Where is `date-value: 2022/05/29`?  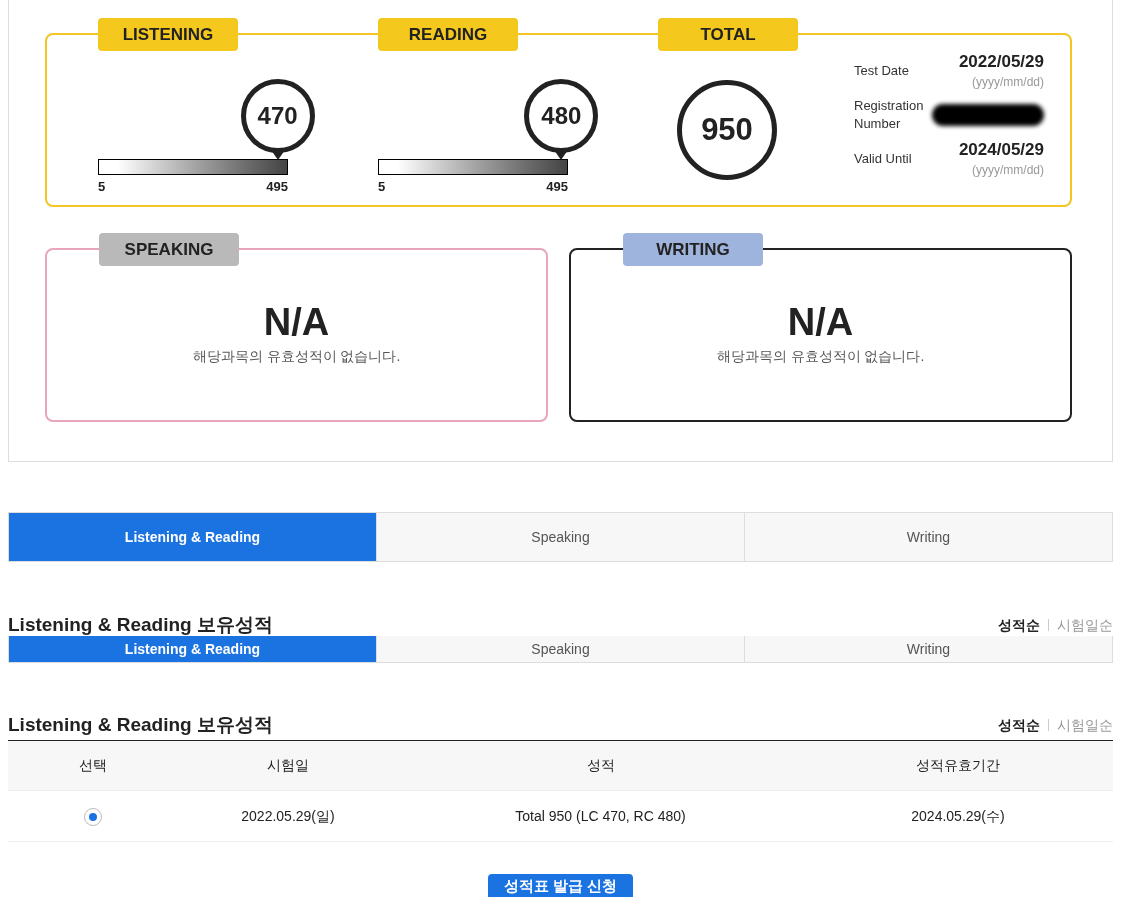 date-value: 2022/05/29 is located at coordinates (1001, 62).